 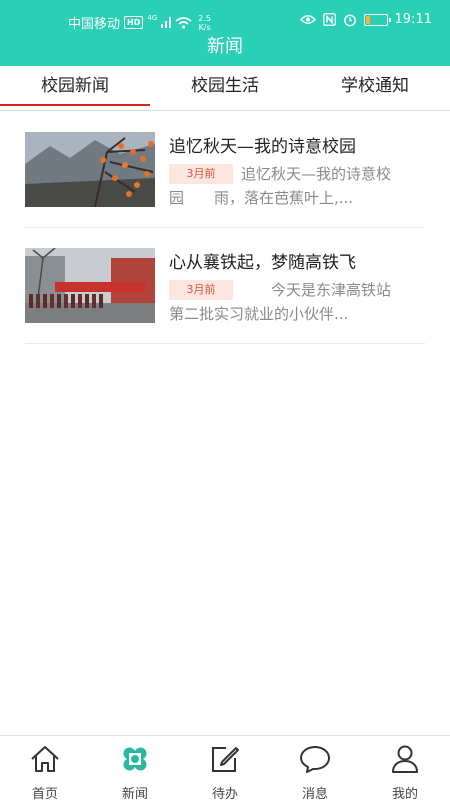 What do you see at coordinates (314, 793) in the screenshot?
I see `nav-label: 消息` at bounding box center [314, 793].